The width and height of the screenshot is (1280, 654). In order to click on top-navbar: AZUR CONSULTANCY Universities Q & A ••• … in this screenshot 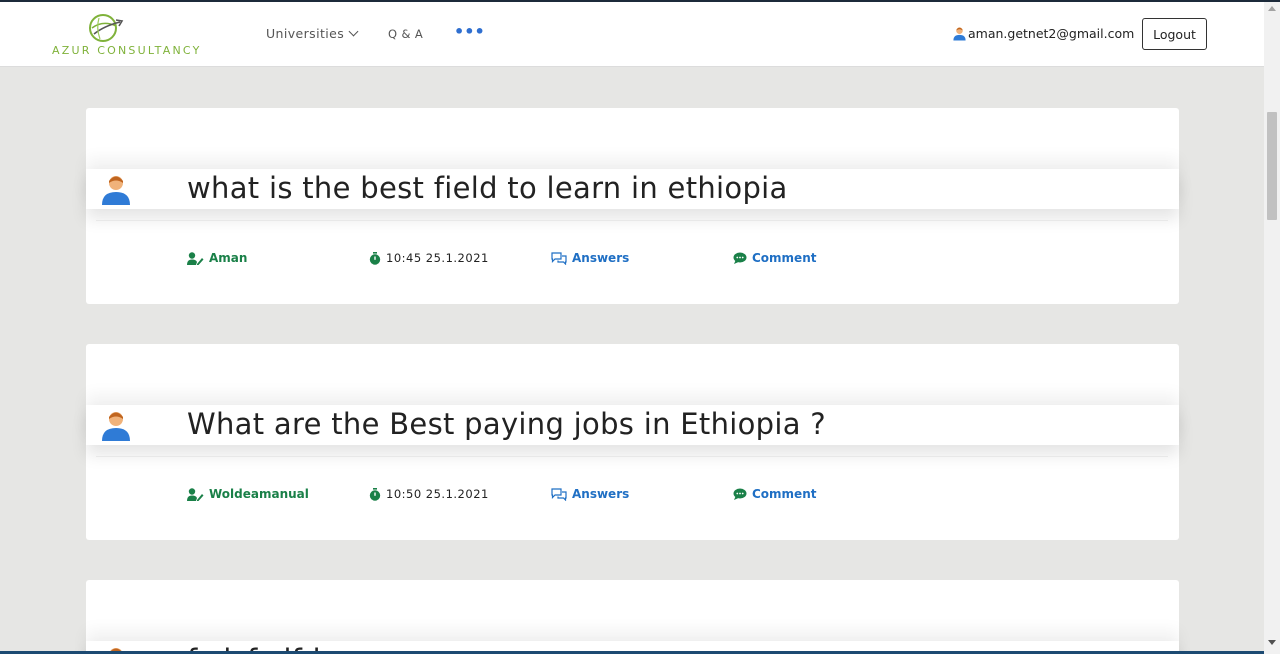, I will do `click(632, 34)`.